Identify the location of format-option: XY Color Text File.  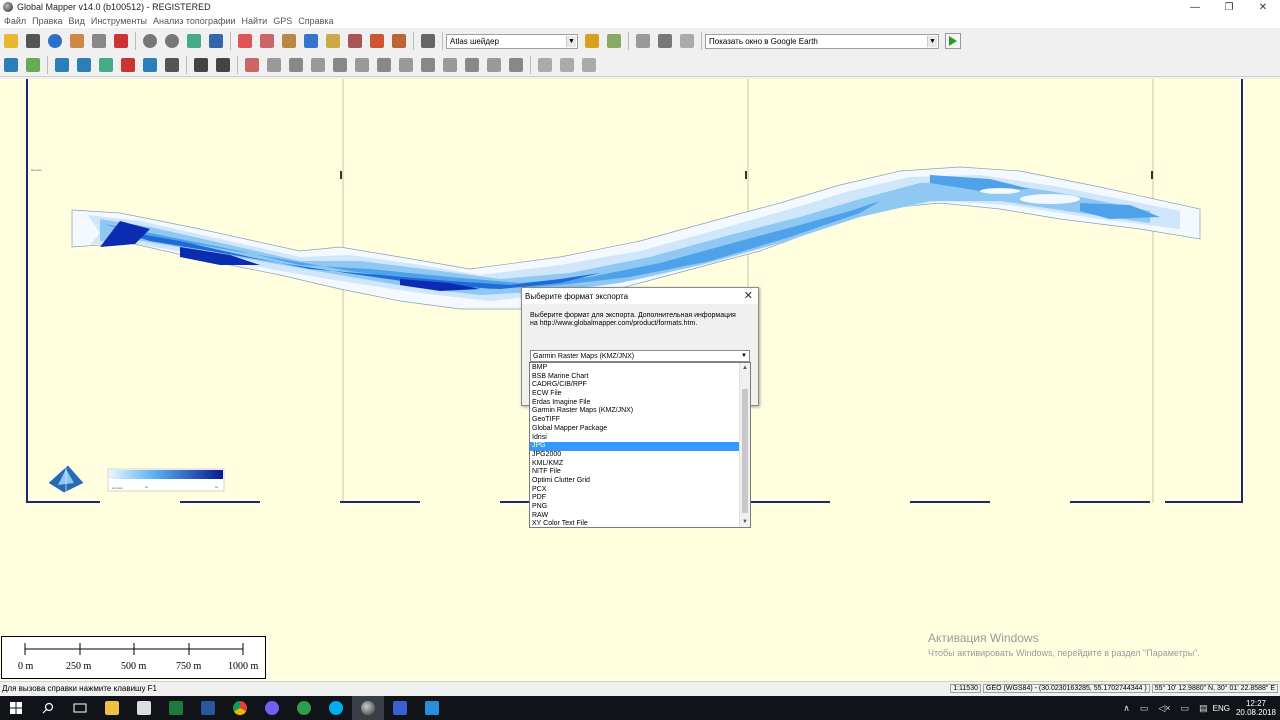
(635, 524).